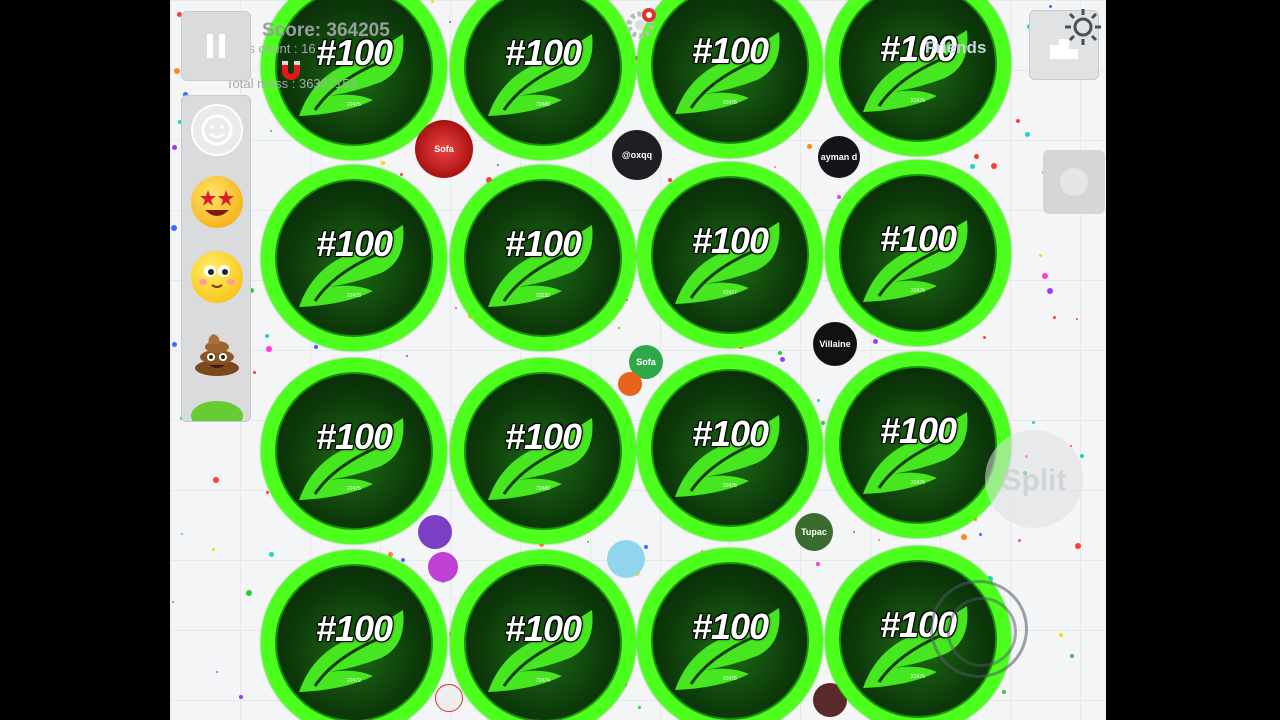  What do you see at coordinates (217, 130) in the screenshot?
I see `face-icon` at bounding box center [217, 130].